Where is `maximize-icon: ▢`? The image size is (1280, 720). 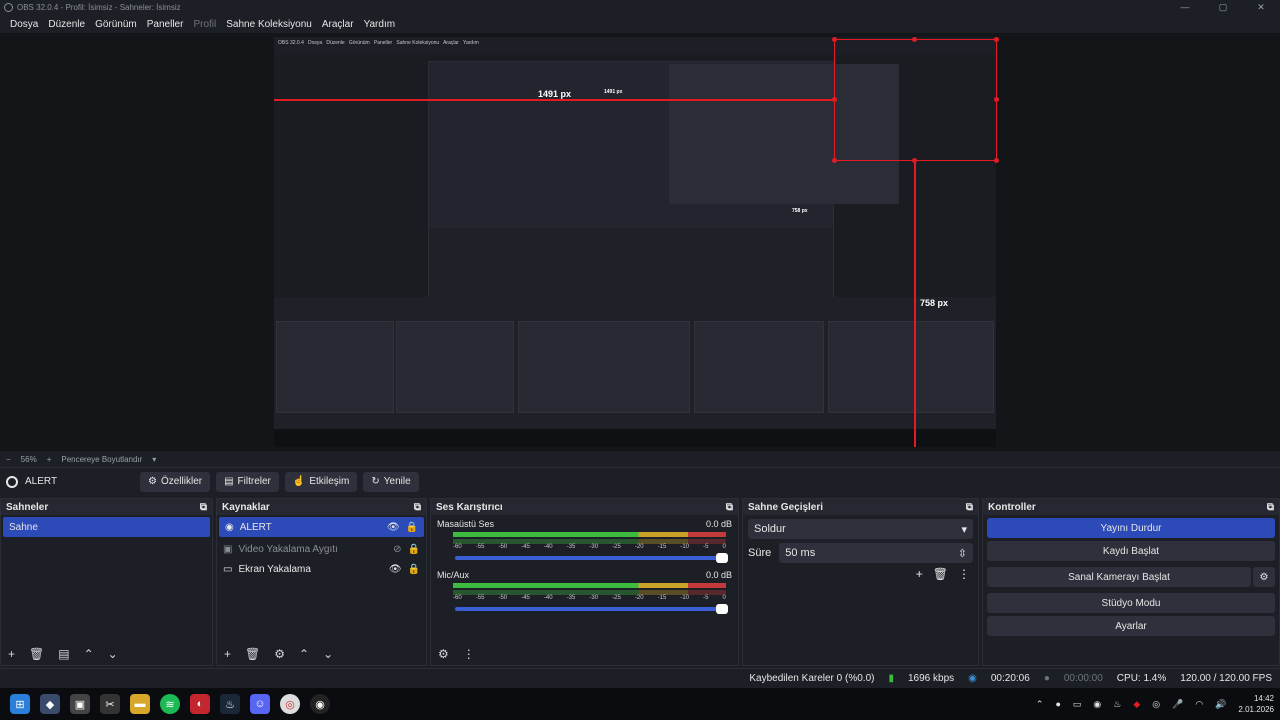
maximize-icon: ▢ is located at coordinates (1223, 7).